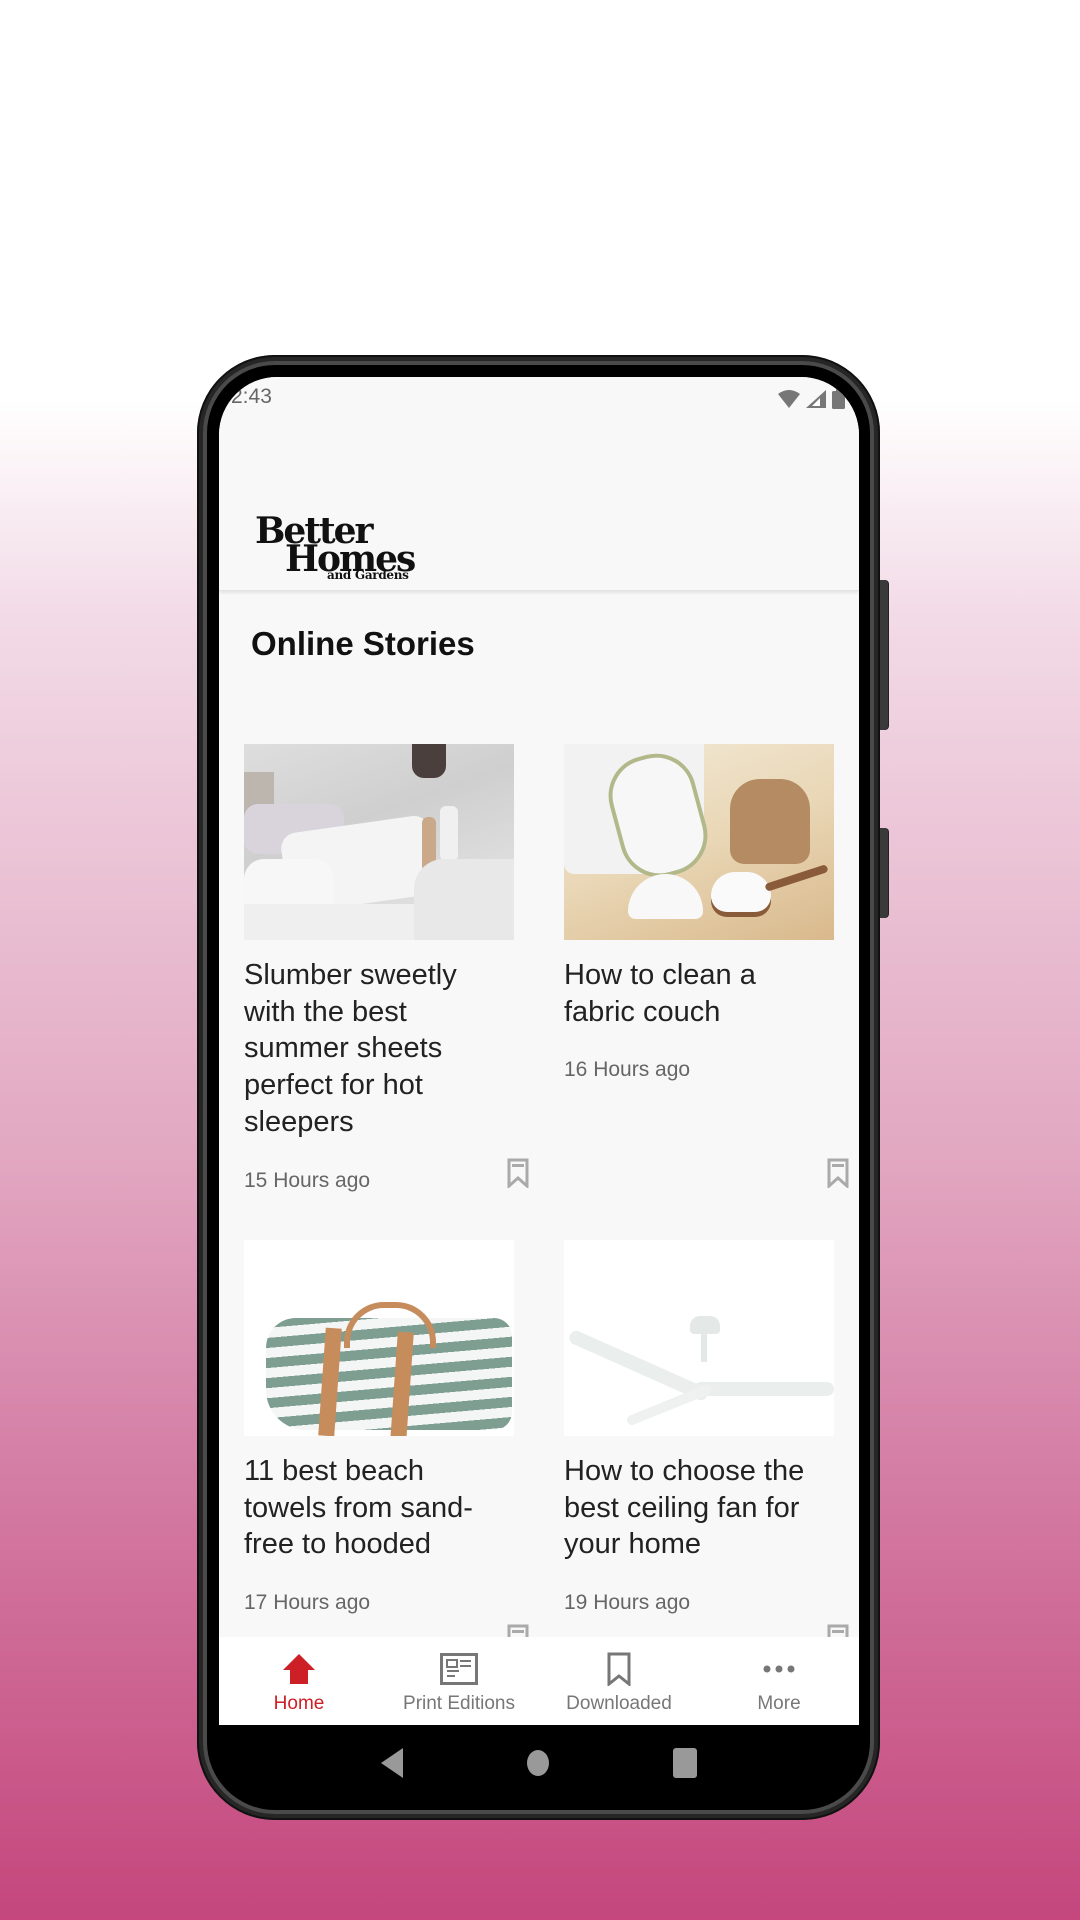 The height and width of the screenshot is (1920, 1080). I want to click on nav-downloaded: Downloaded, so click(619, 1681).